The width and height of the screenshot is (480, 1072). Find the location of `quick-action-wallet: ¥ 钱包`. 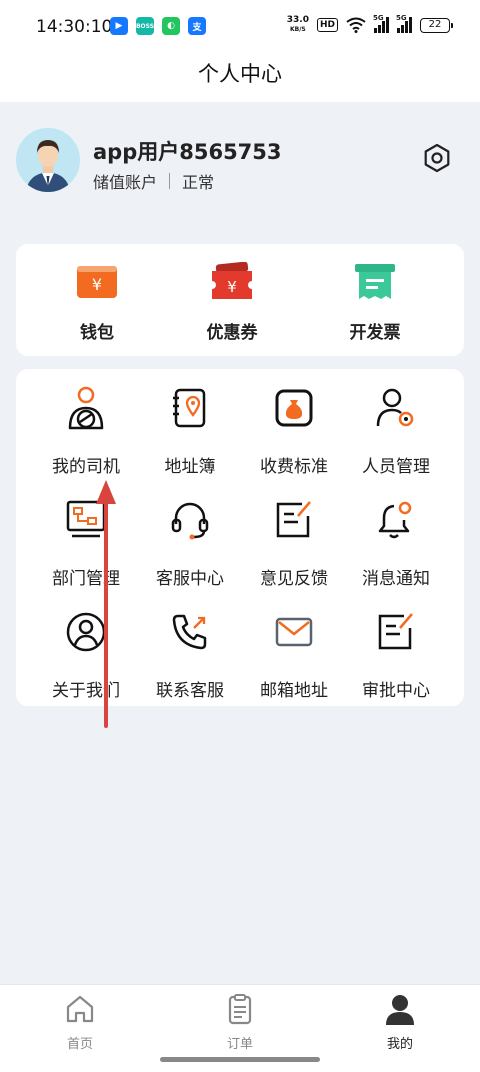

quick-action-wallet: ¥ 钱包 is located at coordinates (97, 302).